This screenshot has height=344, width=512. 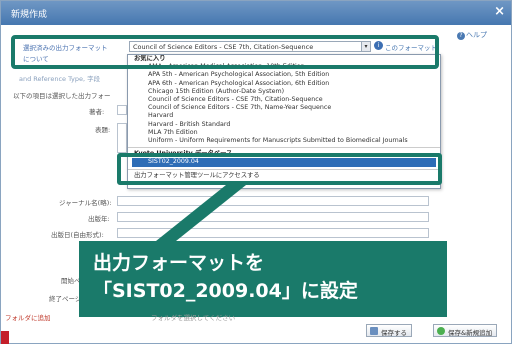 I want to click on journal-field, so click(x=273, y=201).